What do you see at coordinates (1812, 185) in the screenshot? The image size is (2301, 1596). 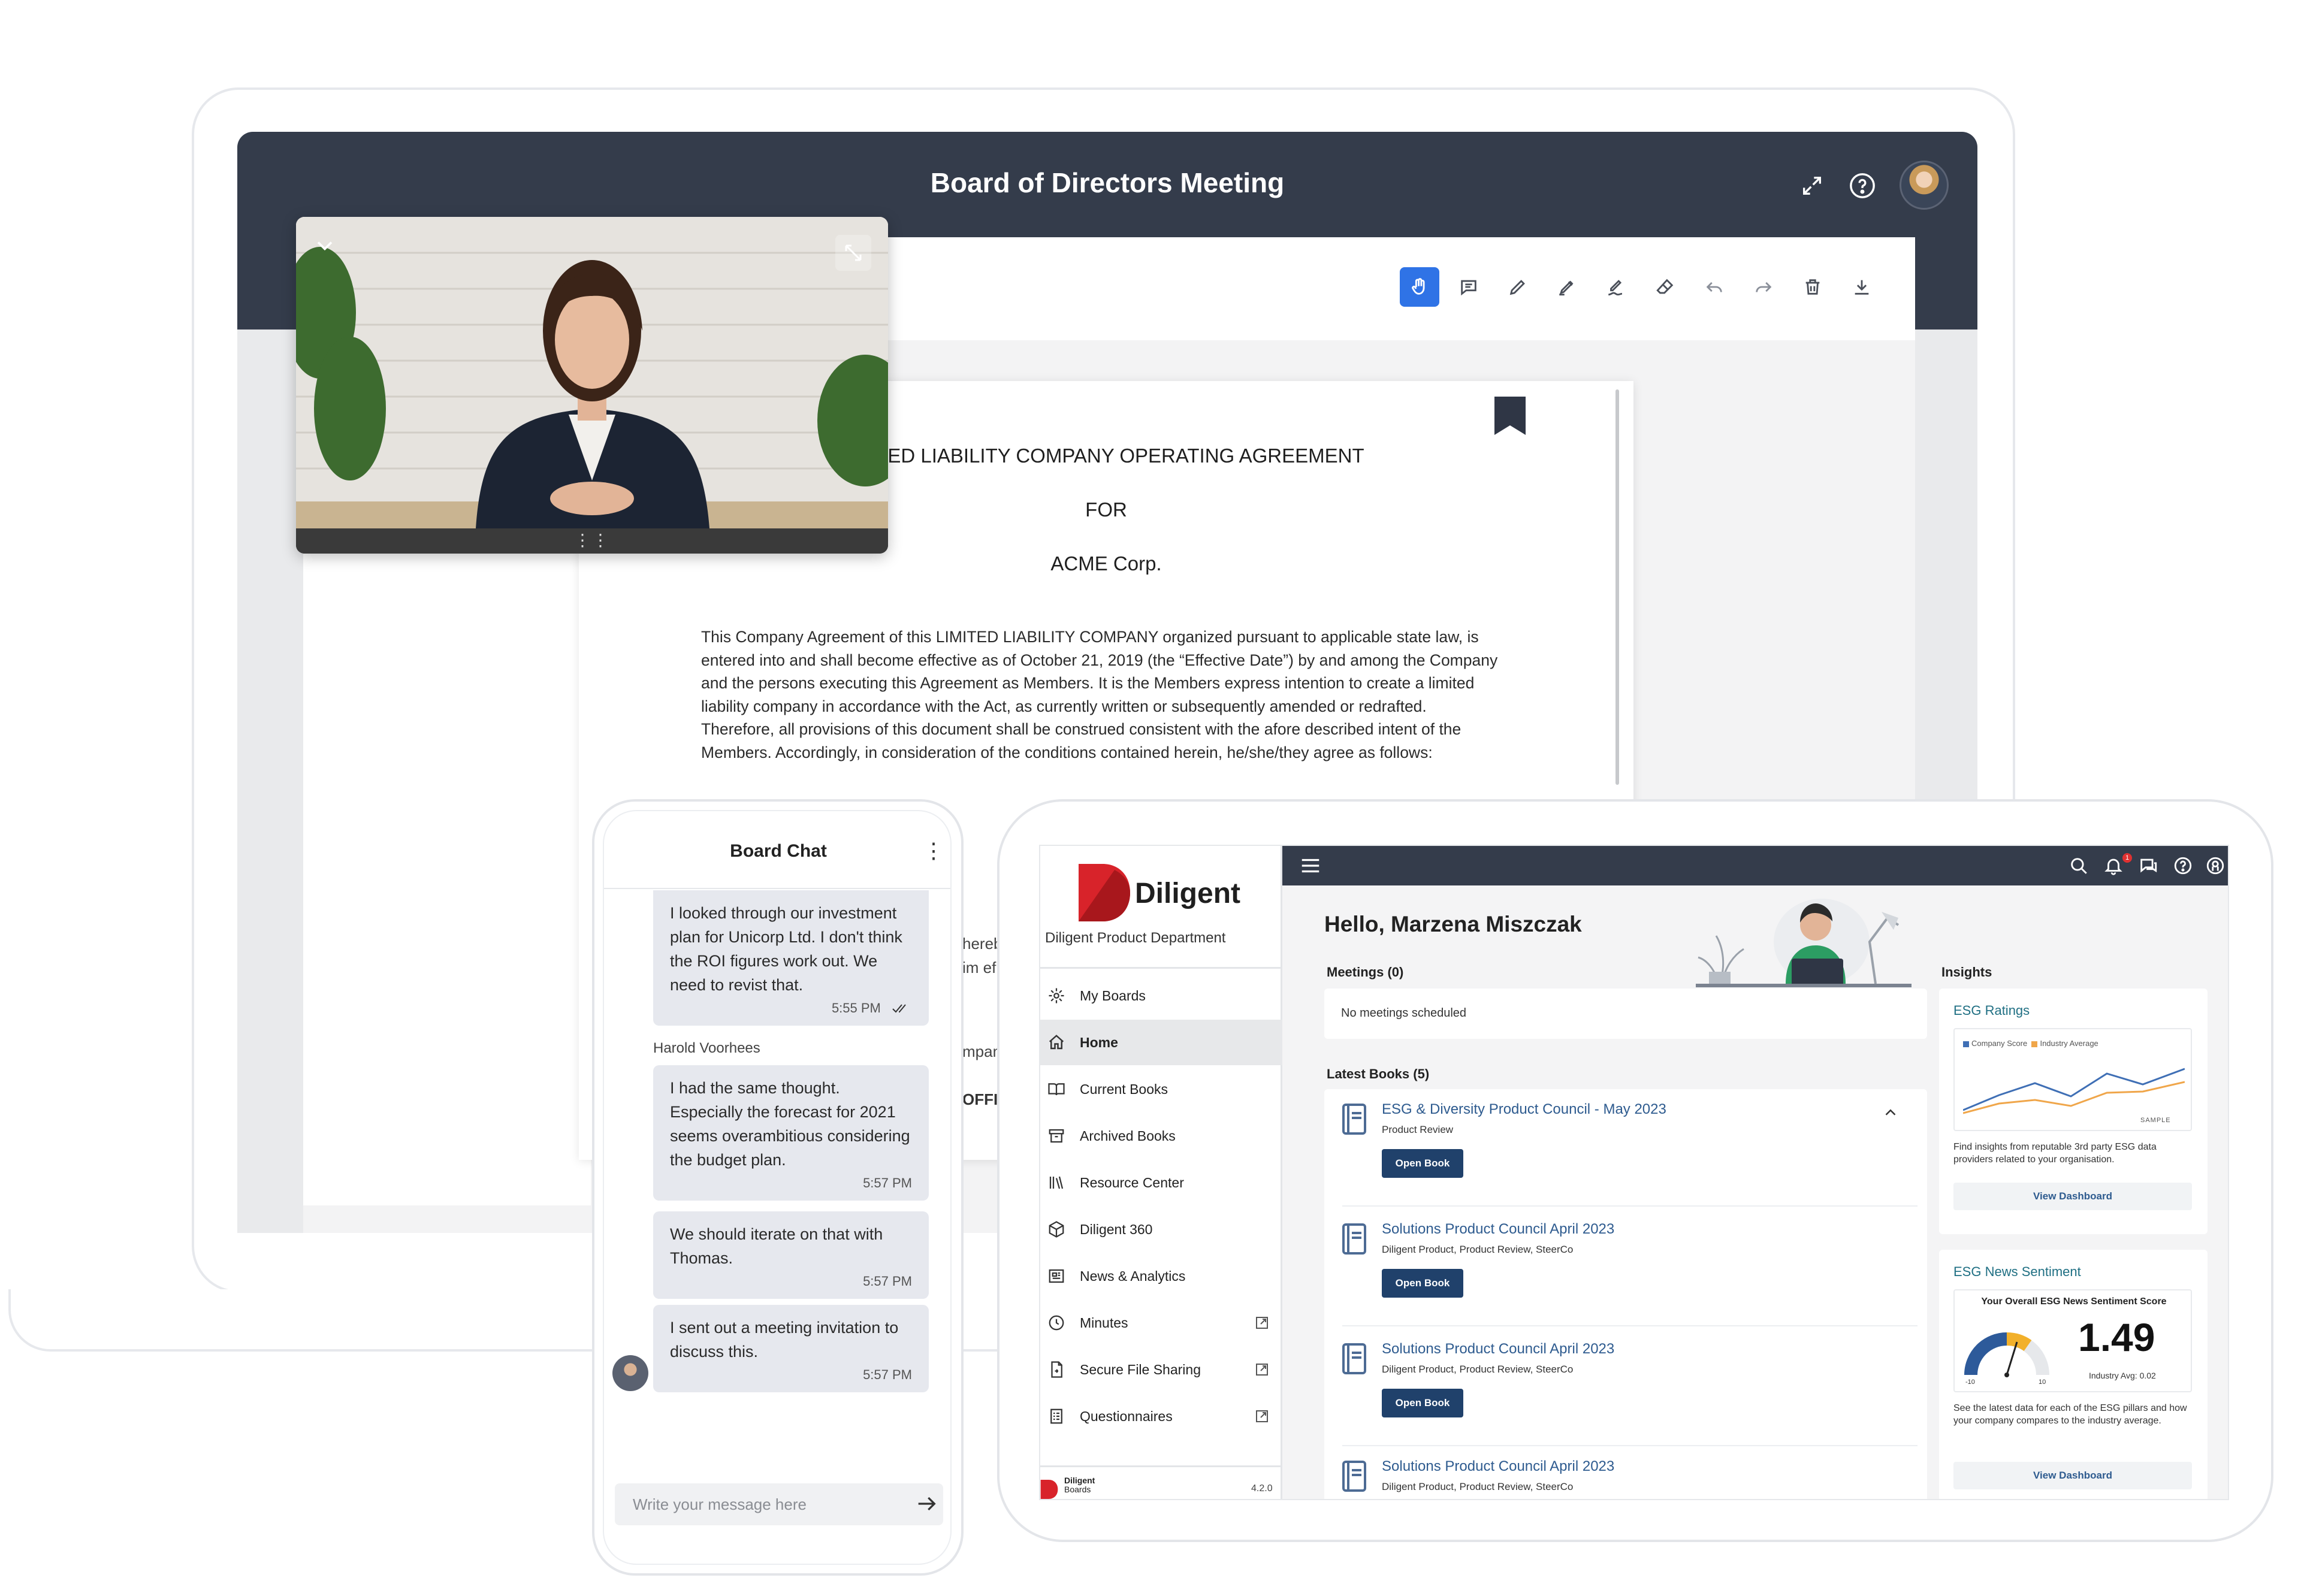 I see `expand-icon` at bounding box center [1812, 185].